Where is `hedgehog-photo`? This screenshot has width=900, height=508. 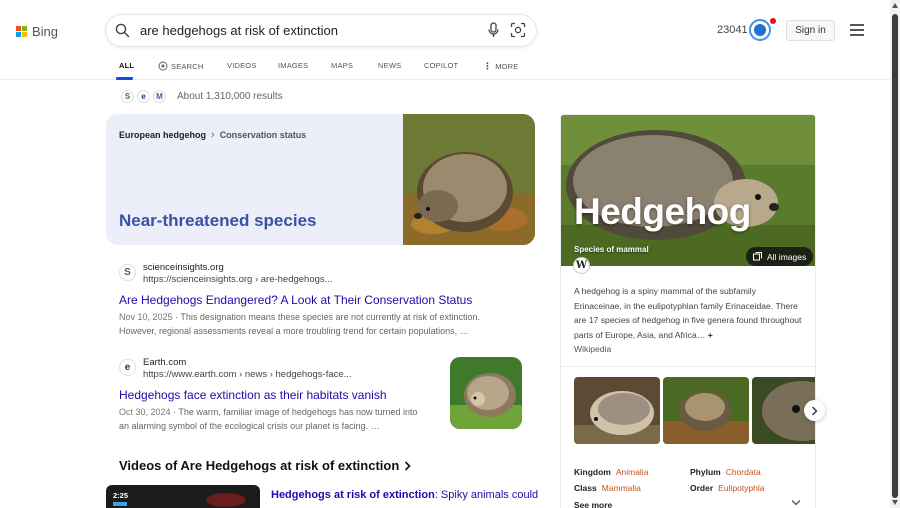 hedgehog-photo is located at coordinates (469, 179).